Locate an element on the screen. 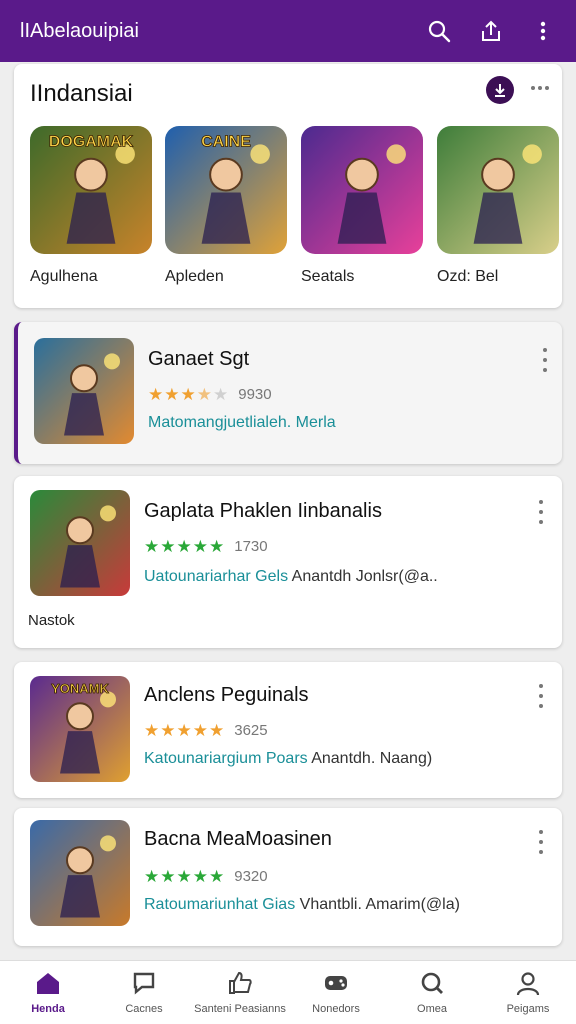  thumb-icon is located at coordinates (240, 983).